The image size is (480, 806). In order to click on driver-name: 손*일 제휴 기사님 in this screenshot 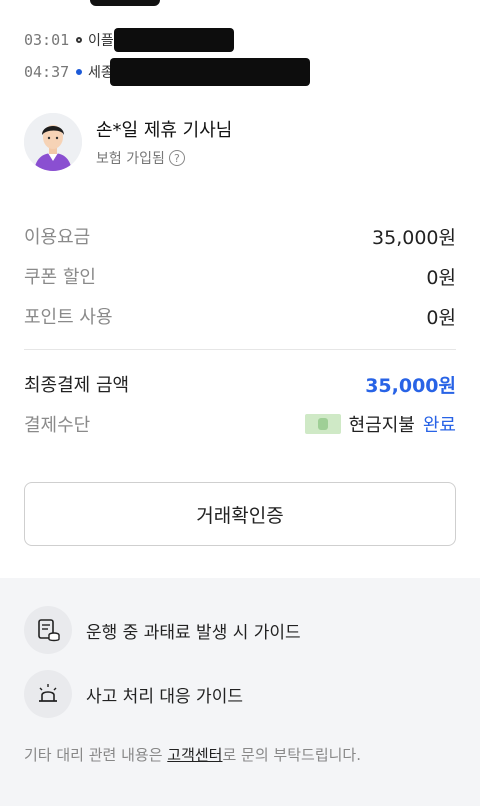, I will do `click(164, 130)`.